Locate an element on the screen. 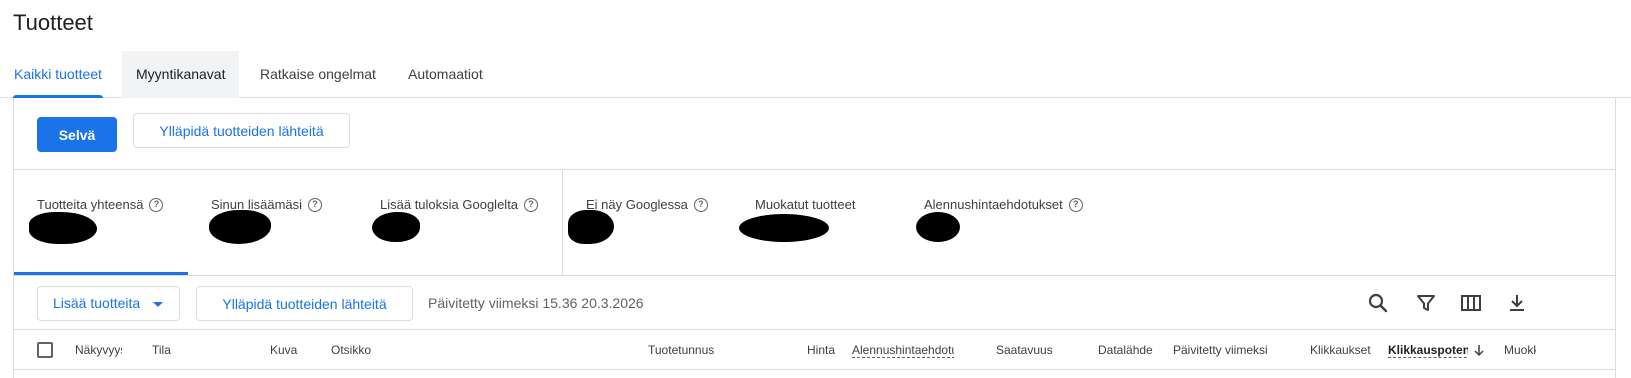 The height and width of the screenshot is (378, 1631). column-discount-suggestions: Alennushintaehdotukset is located at coordinates (903, 350).